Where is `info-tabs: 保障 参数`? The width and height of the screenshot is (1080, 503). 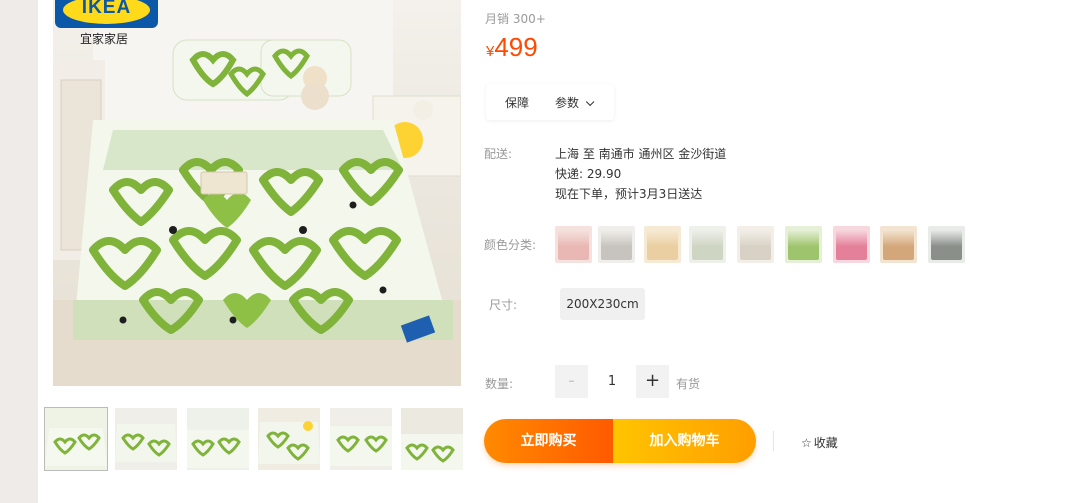 info-tabs: 保障 参数 is located at coordinates (550, 102).